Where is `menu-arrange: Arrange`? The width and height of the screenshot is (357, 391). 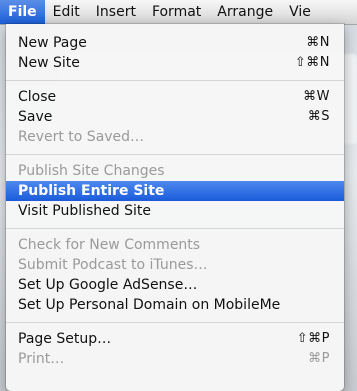 menu-arrange: Arrange is located at coordinates (245, 12).